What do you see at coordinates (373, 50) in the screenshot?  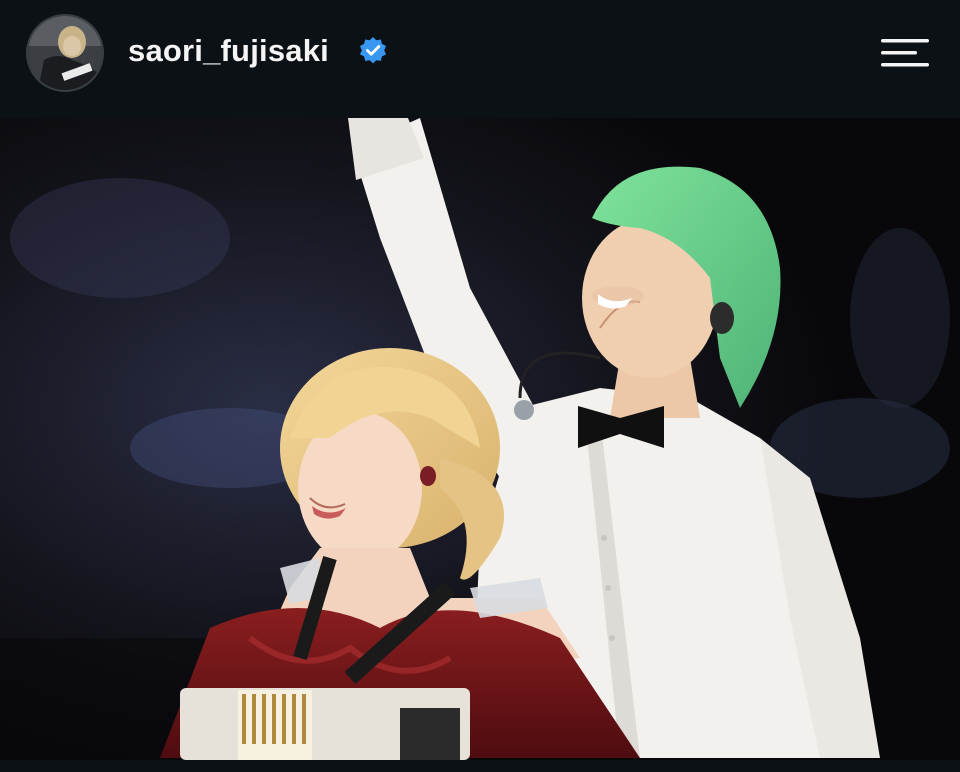 I see `verified-badge-icon` at bounding box center [373, 50].